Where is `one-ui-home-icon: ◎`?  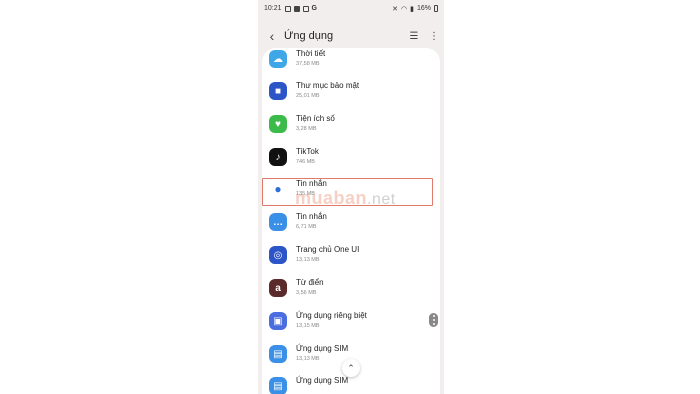
one-ui-home-icon: ◎ is located at coordinates (278, 255).